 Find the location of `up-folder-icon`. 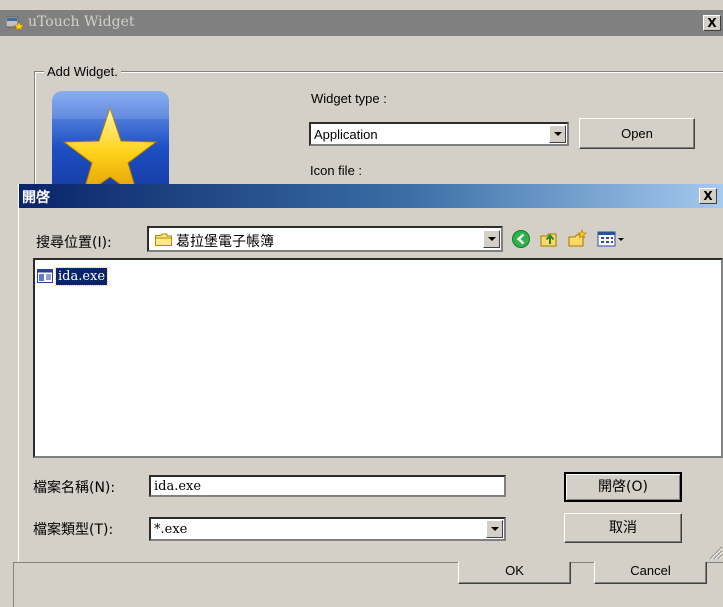

up-folder-icon is located at coordinates (549, 239).